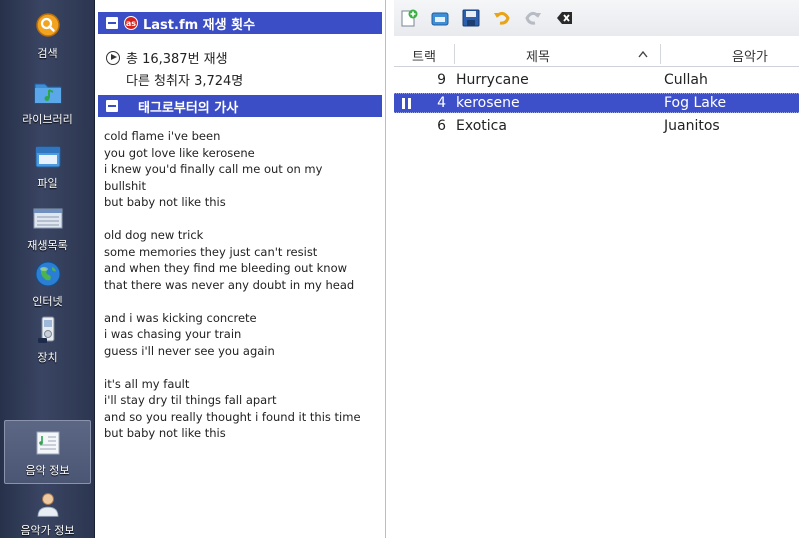 This screenshot has height=538, width=799. Describe the element at coordinates (441, 80) in the screenshot. I see `track-number: 9` at that location.